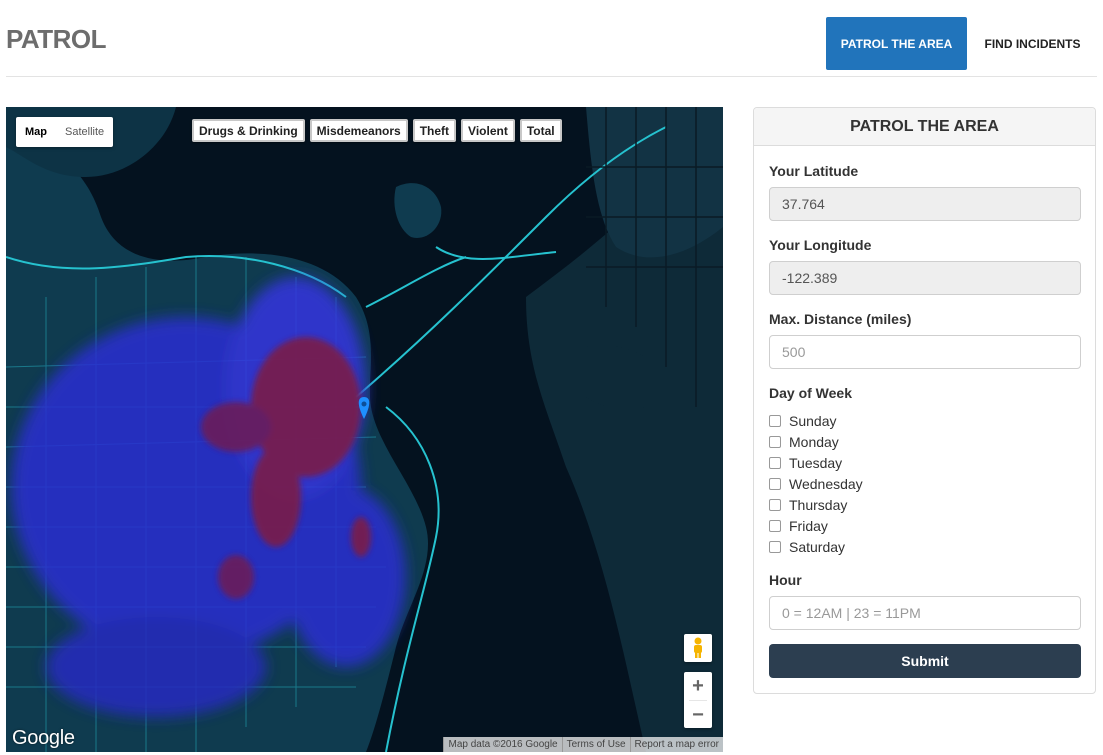 The width and height of the screenshot is (1103, 755). I want to click on day-label: Wednesday, so click(826, 483).